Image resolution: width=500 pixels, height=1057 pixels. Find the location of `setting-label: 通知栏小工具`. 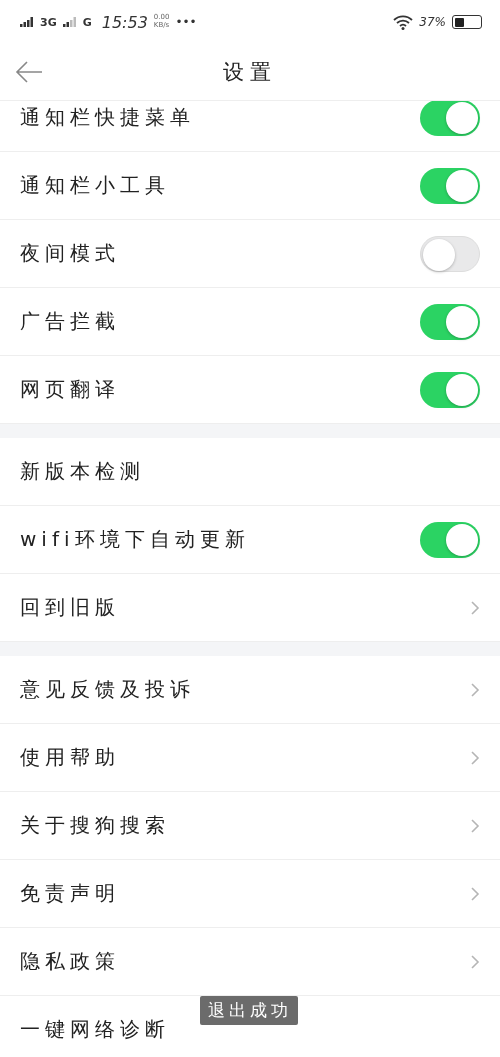

setting-label: 通知栏小工具 is located at coordinates (95, 185).